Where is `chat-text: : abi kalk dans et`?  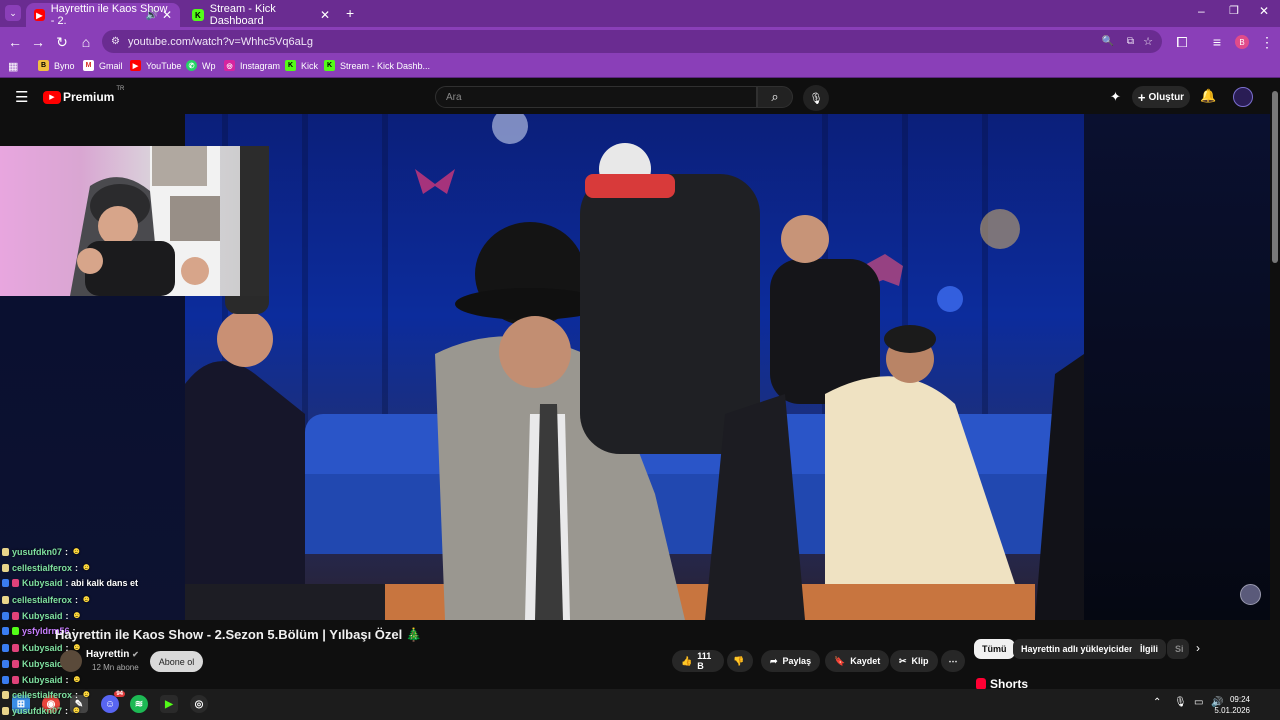 chat-text: : abi kalk dans et is located at coordinates (102, 583).